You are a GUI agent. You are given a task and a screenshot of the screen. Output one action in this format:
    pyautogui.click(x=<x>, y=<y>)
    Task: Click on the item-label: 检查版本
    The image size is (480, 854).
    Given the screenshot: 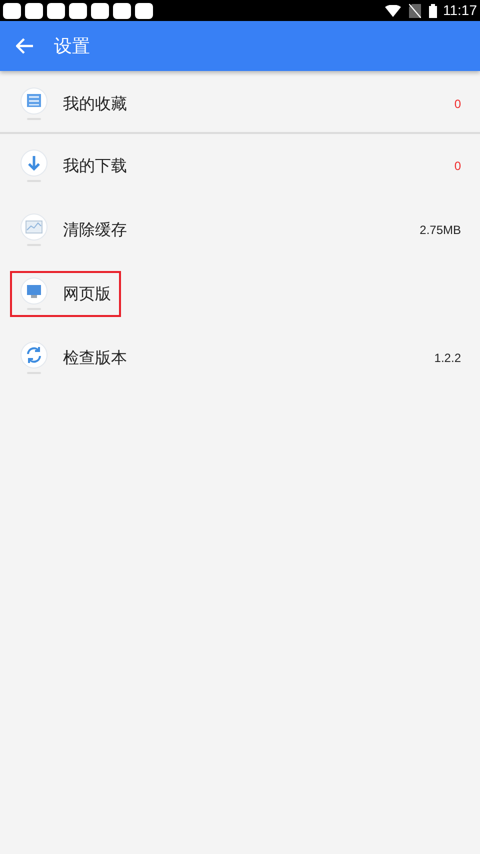 What is the action you would take?
    pyautogui.click(x=95, y=358)
    